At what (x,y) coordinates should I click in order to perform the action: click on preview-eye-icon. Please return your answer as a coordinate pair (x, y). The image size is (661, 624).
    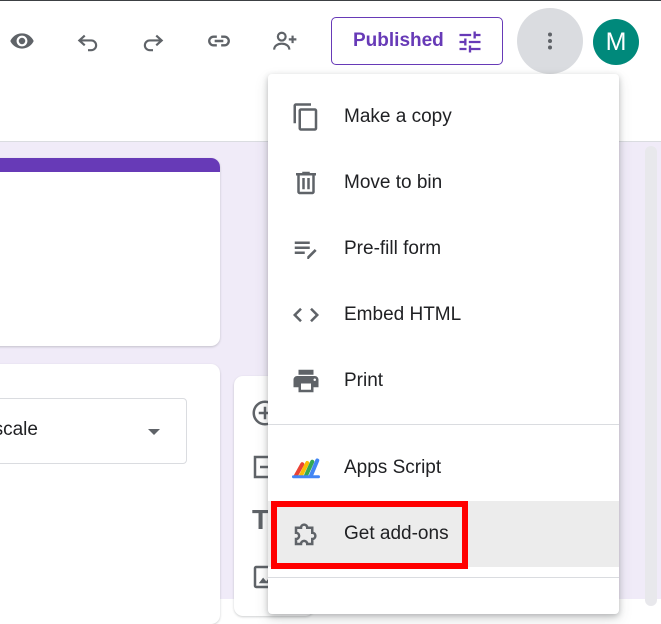
    Looking at the image, I should click on (22, 41).